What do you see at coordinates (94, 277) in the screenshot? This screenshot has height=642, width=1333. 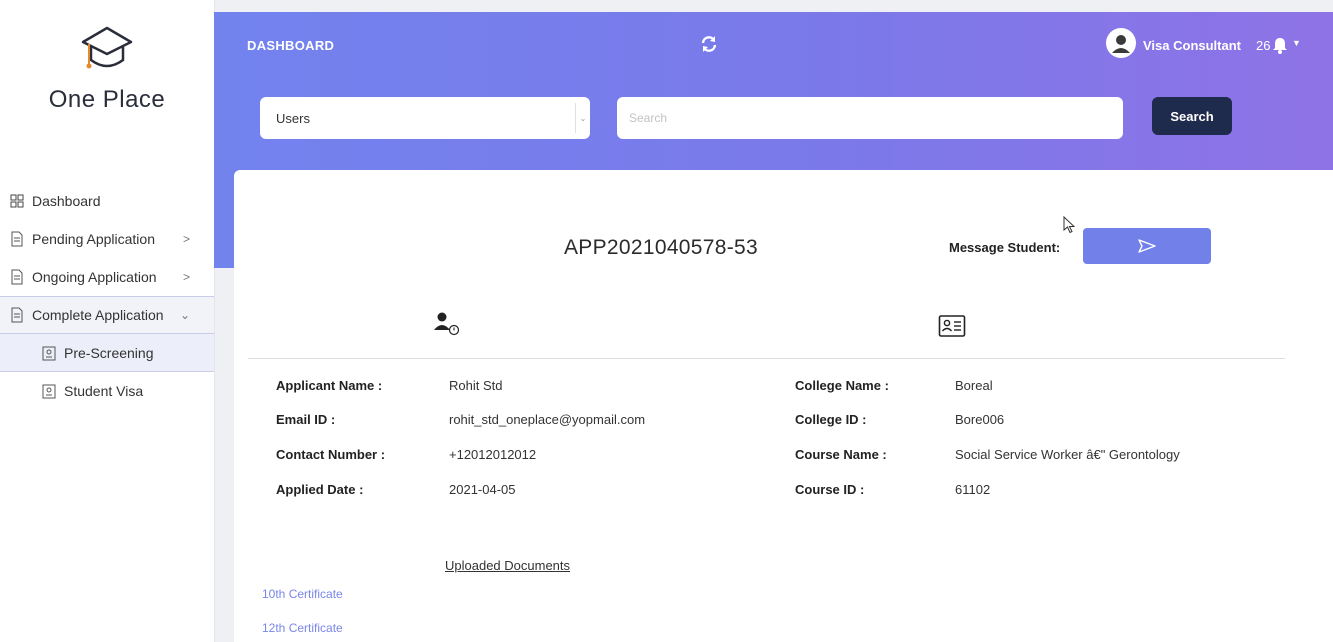 I see `sidebar-item-label: Ongoing Application` at bounding box center [94, 277].